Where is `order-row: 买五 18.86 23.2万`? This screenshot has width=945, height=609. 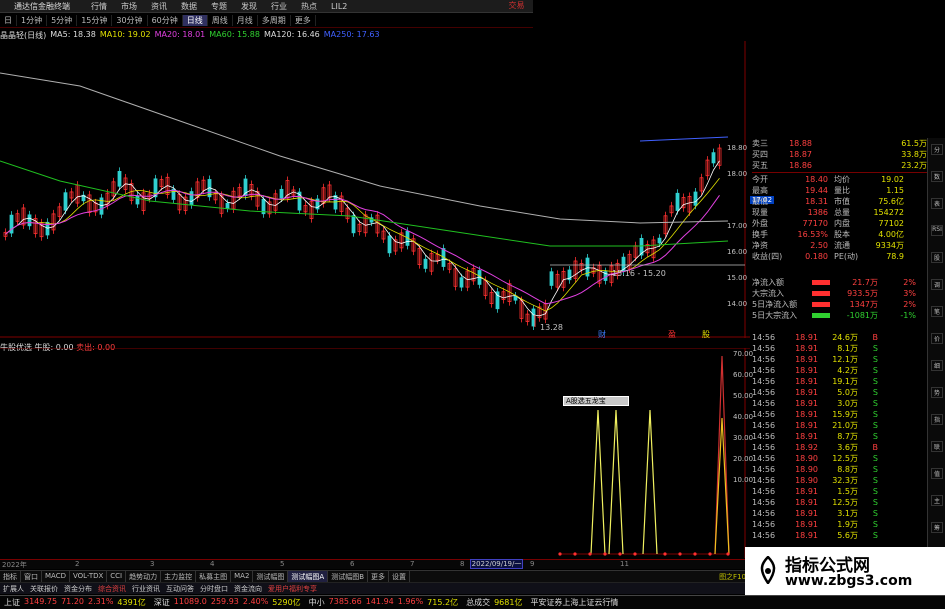 order-row: 买五 18.86 23.2万 is located at coordinates (839, 165).